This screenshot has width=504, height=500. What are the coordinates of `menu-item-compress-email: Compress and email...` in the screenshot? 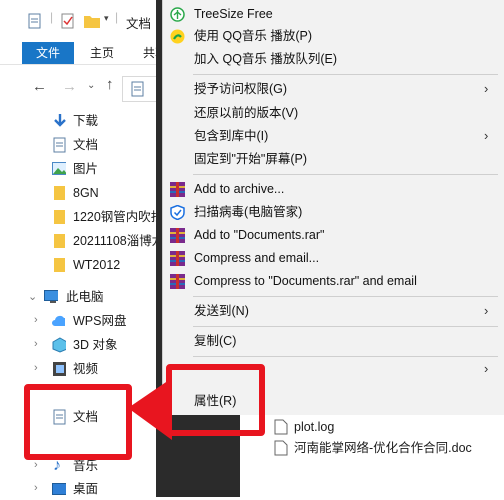 It's located at (333, 258).